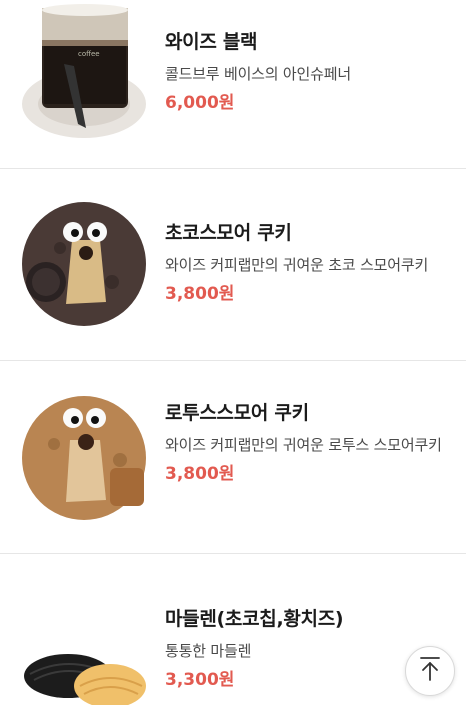 This screenshot has width=466, height=705. I want to click on madeleines-image, so click(84, 677).